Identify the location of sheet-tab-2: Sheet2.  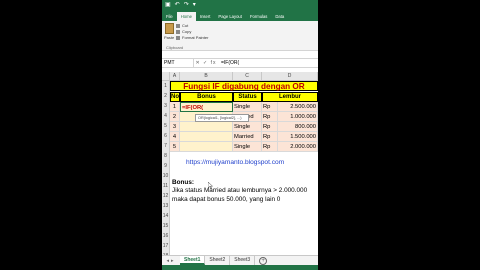
(218, 260).